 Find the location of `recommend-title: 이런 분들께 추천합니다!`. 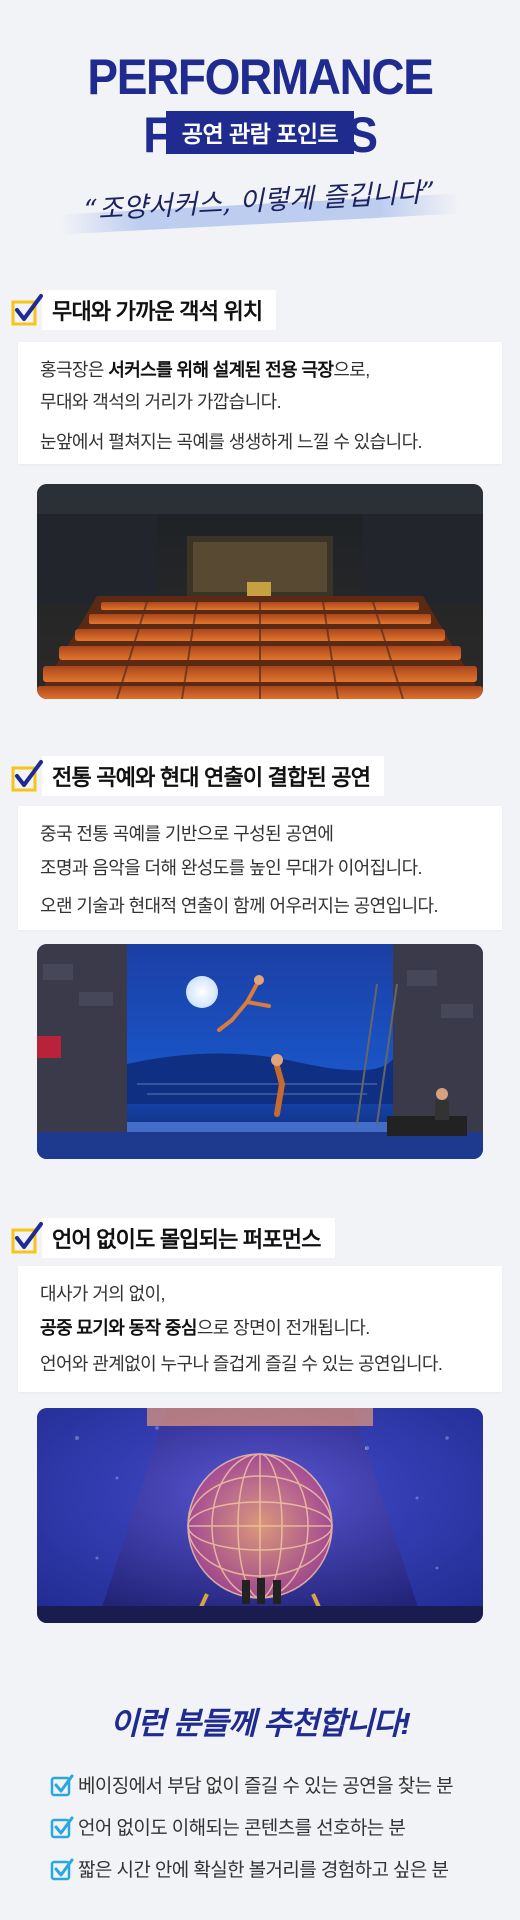

recommend-title: 이런 분들께 추천합니다! is located at coordinates (260, 1723).